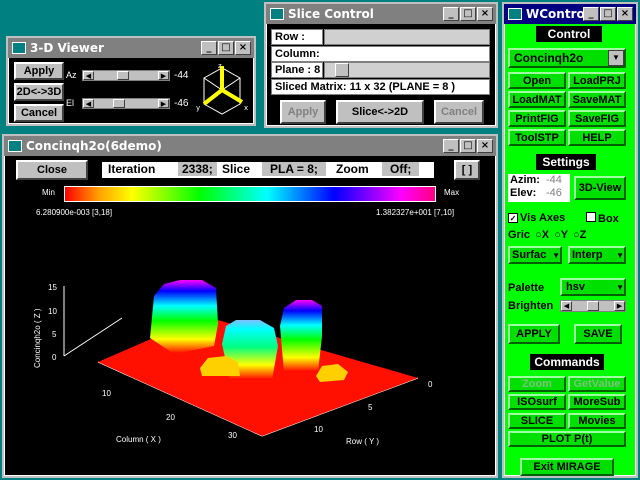 Image resolution: width=640 pixels, height=480 pixels. I want to click on loadmat-button: LoadMAT, so click(537, 99).